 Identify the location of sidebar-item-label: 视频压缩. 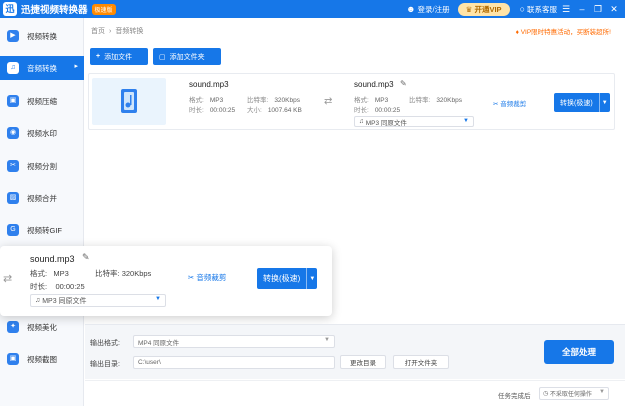
(42, 101).